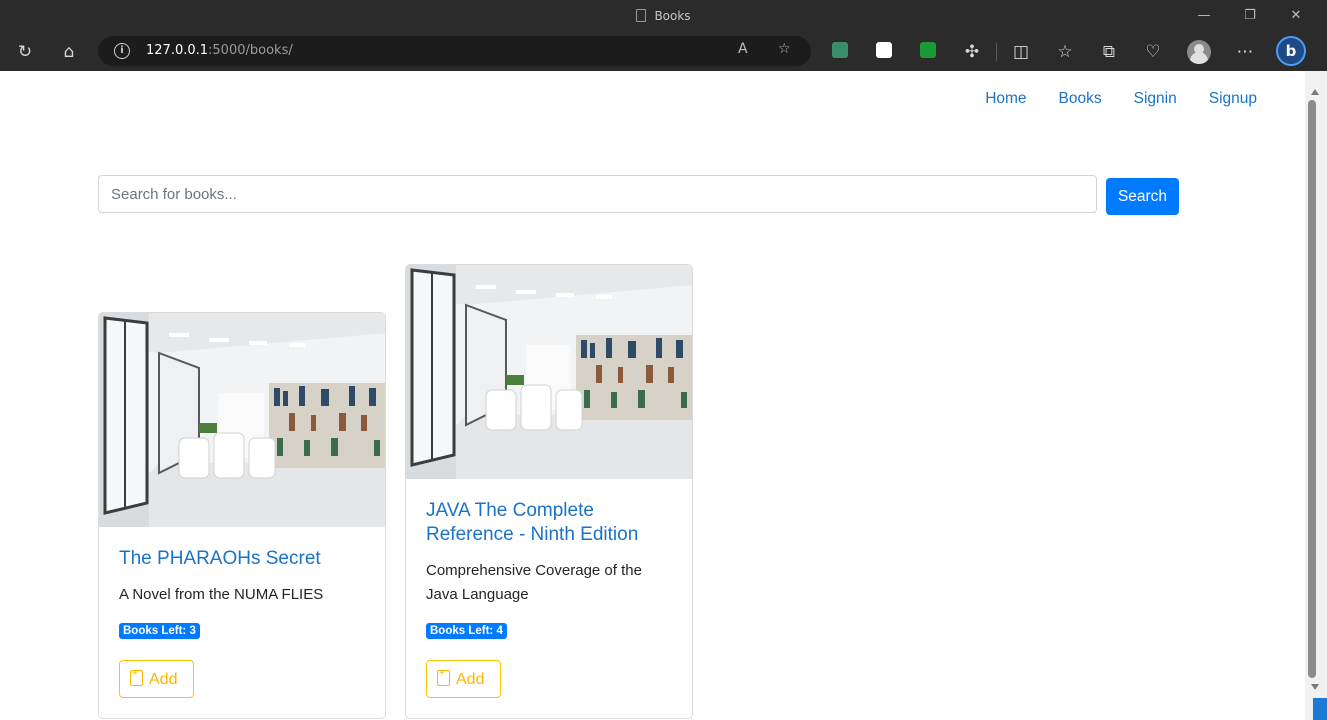 The width and height of the screenshot is (1327, 720). What do you see at coordinates (242, 559) in the screenshot?
I see `book-title: The PHARAOHs Secret` at bounding box center [242, 559].